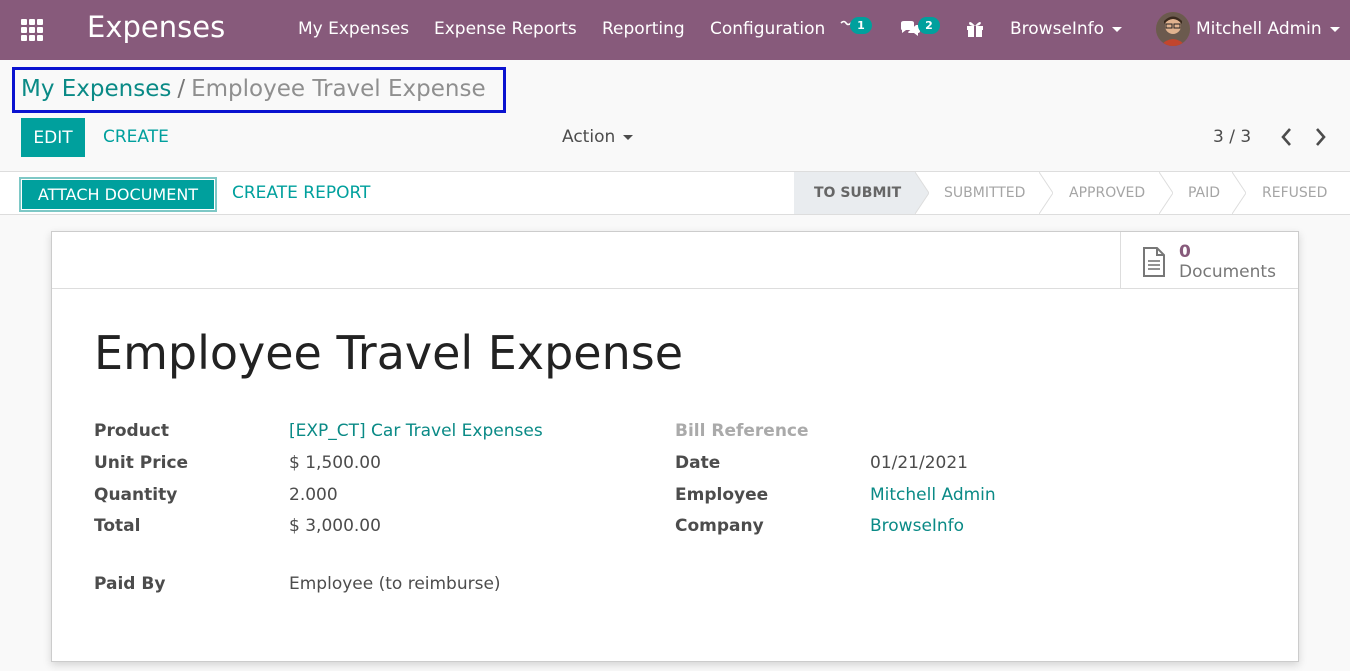 This screenshot has height=671, width=1350. What do you see at coordinates (929, 25) in the screenshot?
I see `messages-badge: 2` at bounding box center [929, 25].